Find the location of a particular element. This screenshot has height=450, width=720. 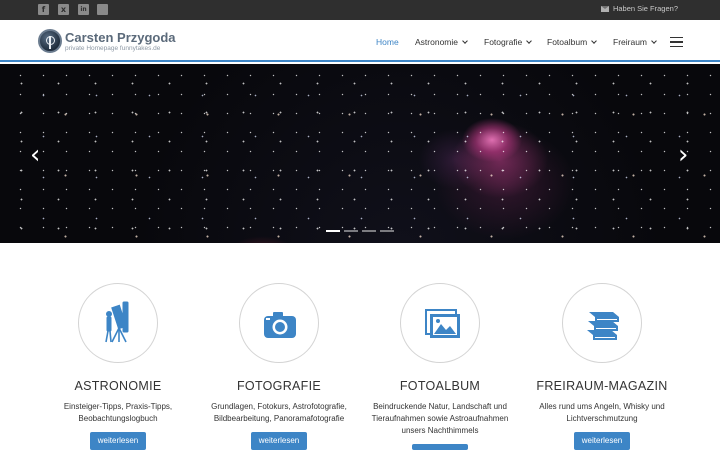

nav-label: Home is located at coordinates (387, 42).